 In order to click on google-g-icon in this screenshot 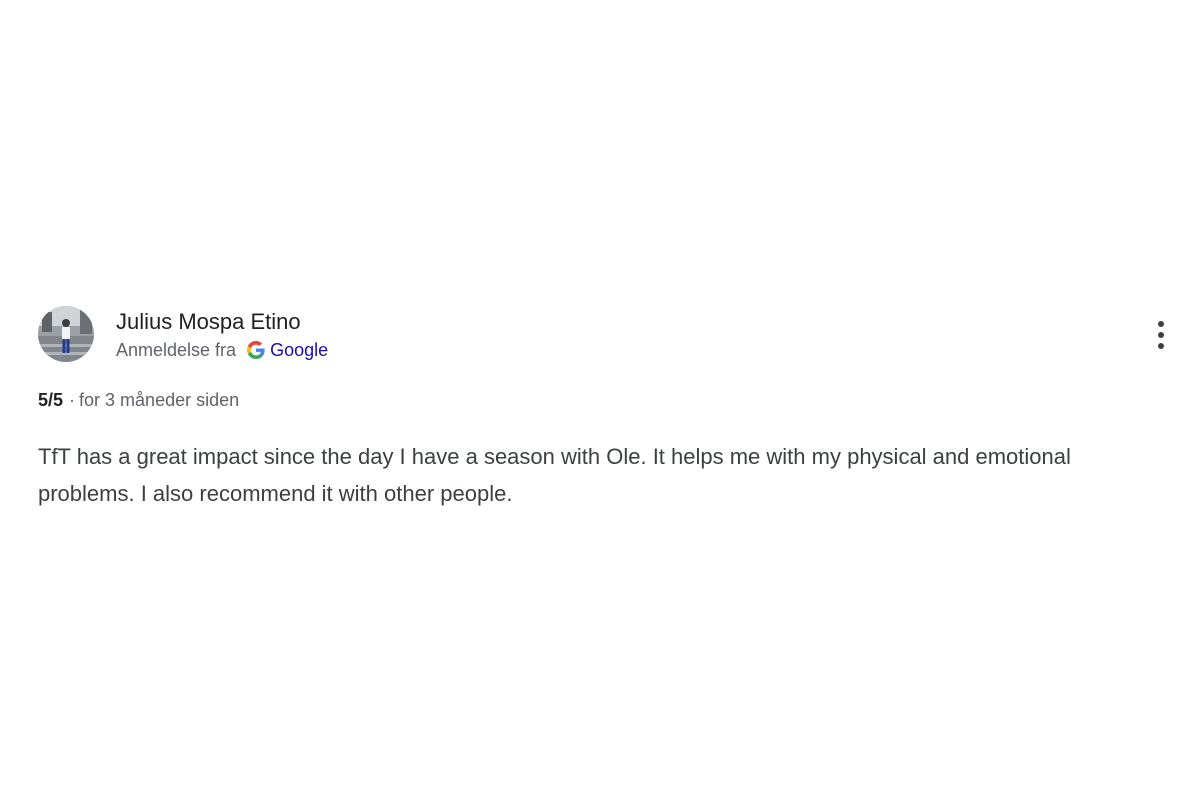, I will do `click(256, 350)`.